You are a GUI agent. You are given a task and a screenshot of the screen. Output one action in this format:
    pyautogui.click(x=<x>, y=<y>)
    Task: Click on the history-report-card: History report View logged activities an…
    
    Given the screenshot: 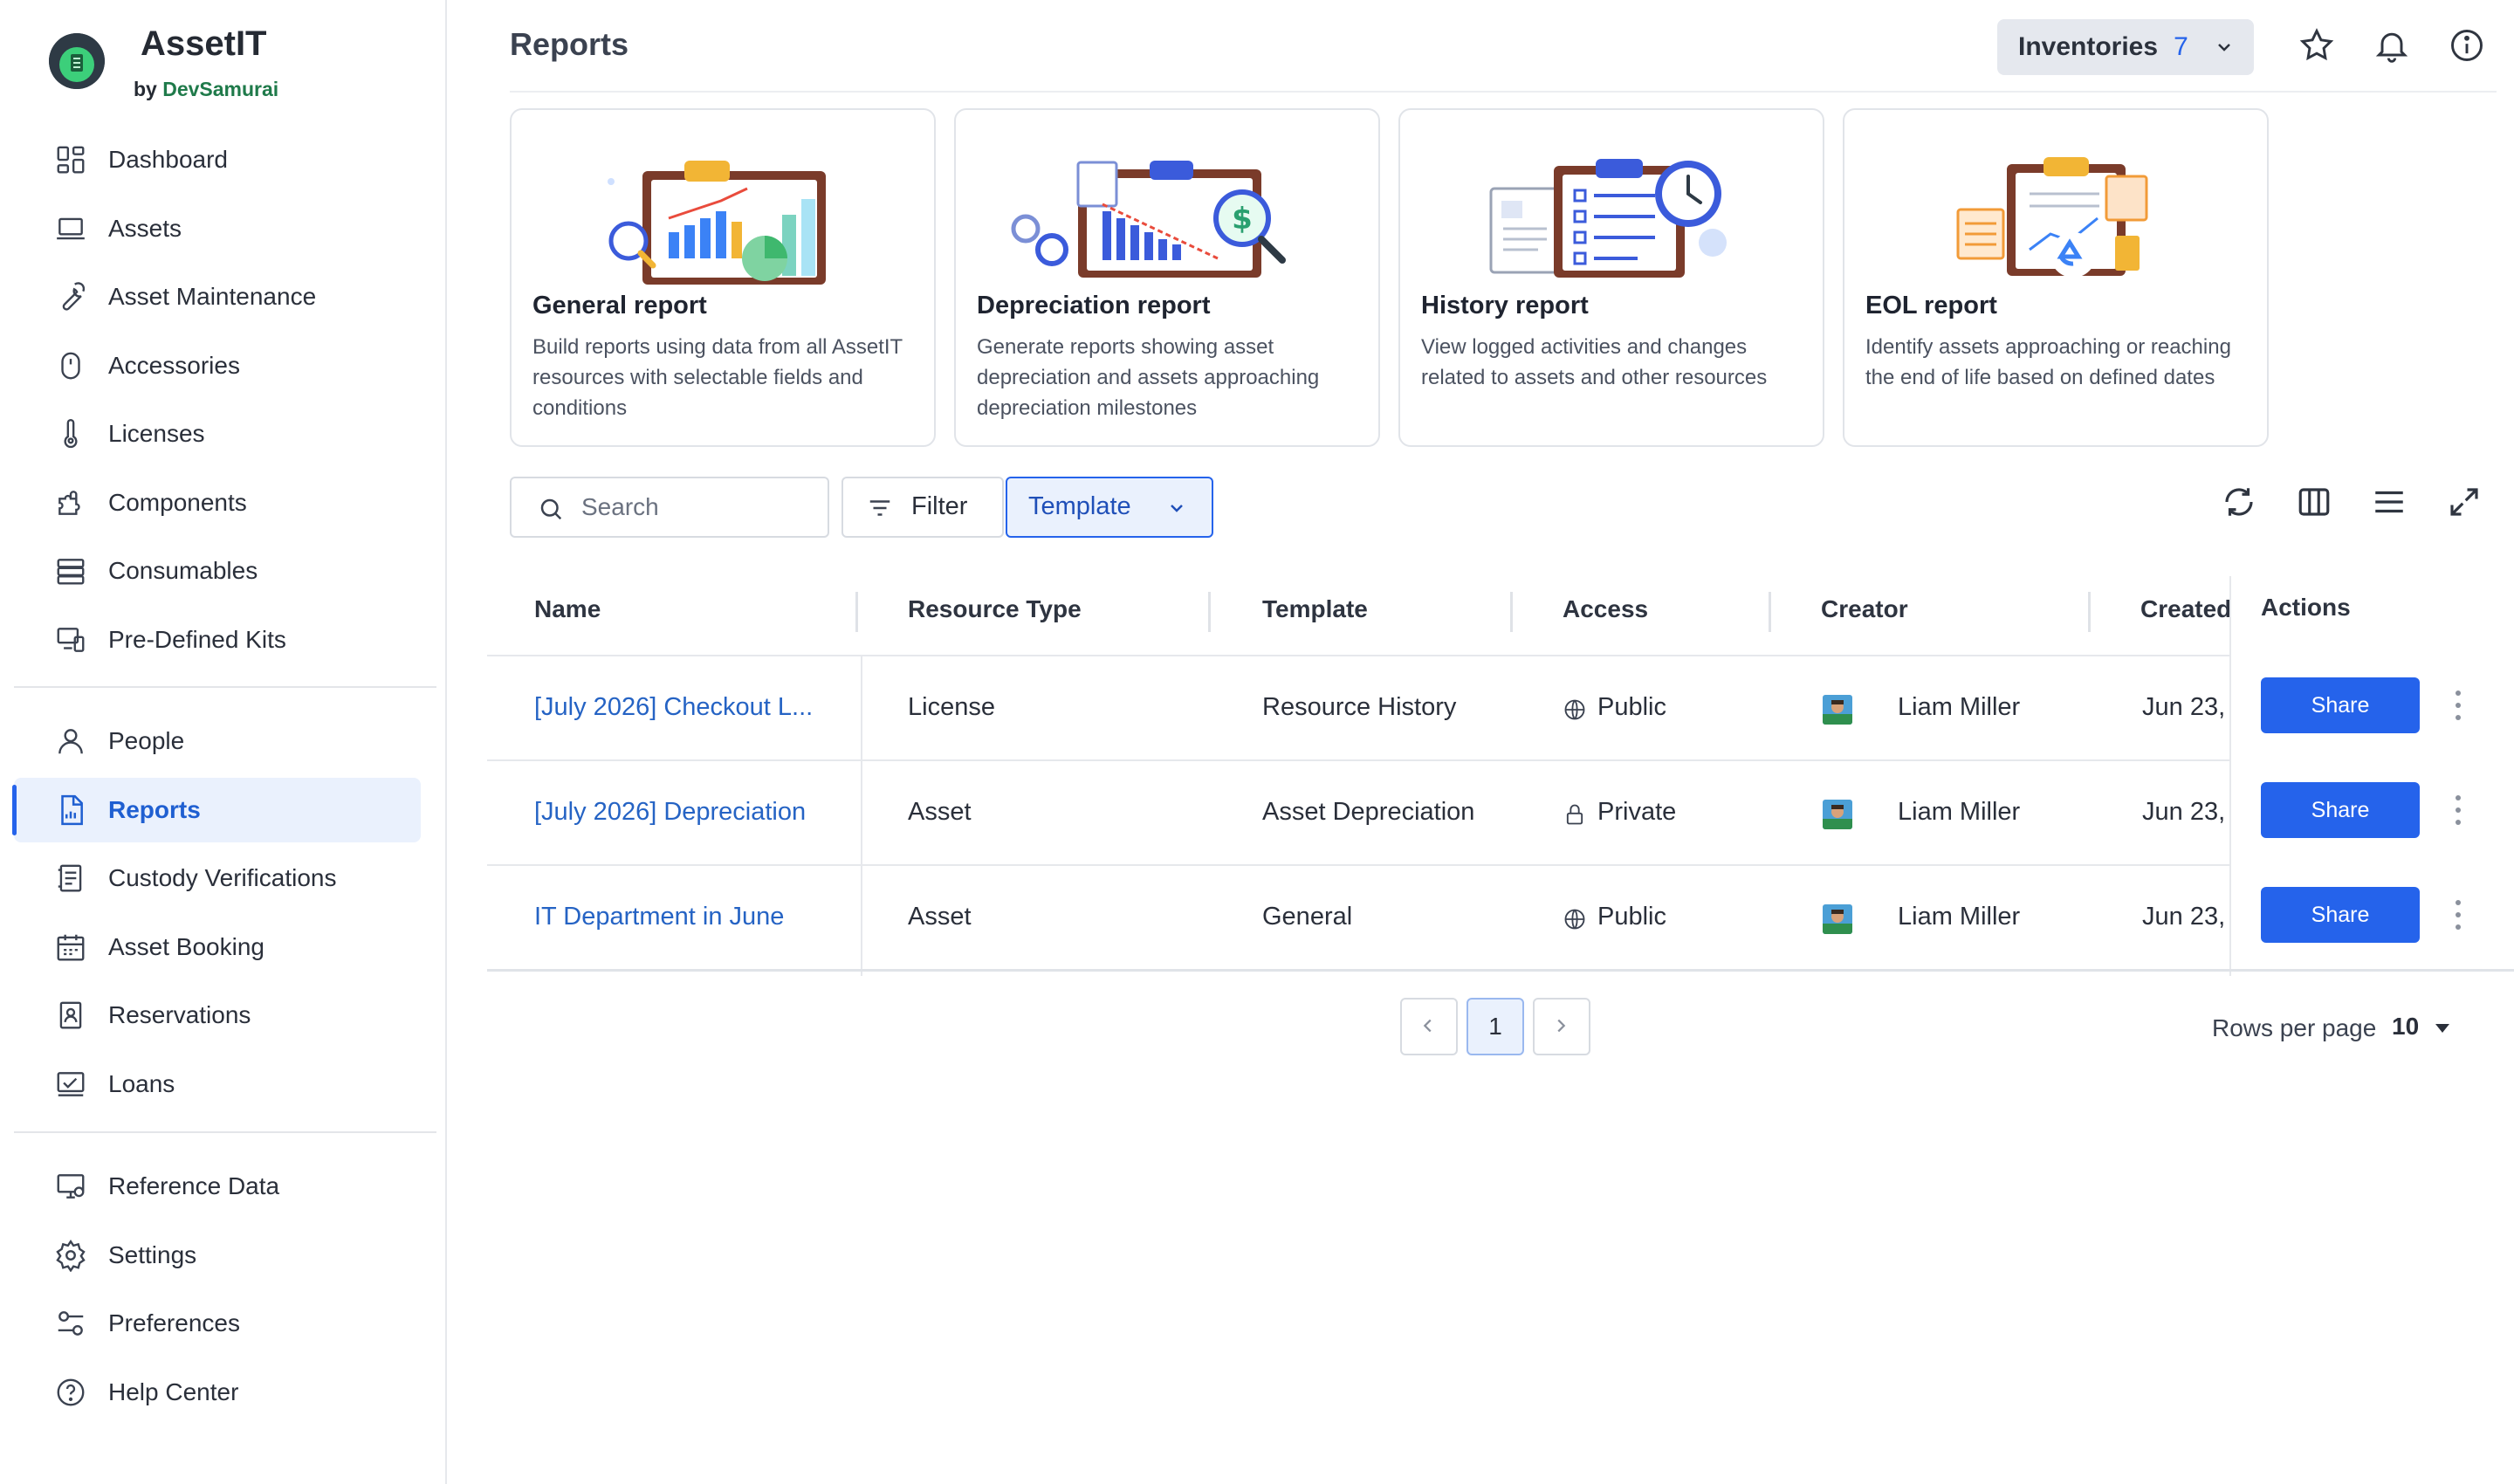 What is the action you would take?
    pyautogui.click(x=1611, y=277)
    